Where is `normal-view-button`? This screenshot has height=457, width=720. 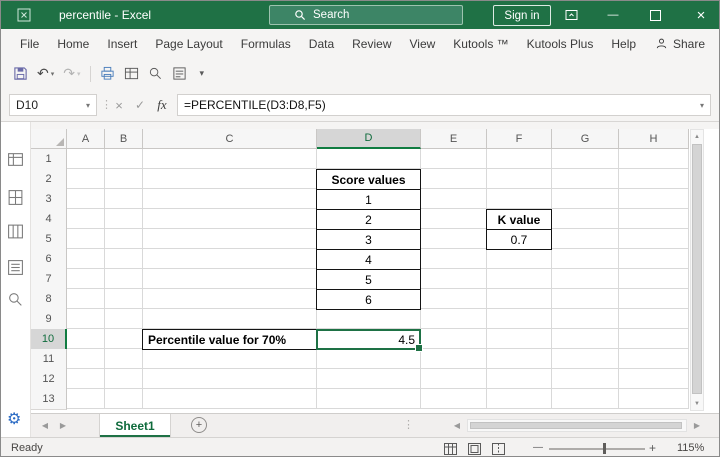 normal-view-button is located at coordinates (450, 448).